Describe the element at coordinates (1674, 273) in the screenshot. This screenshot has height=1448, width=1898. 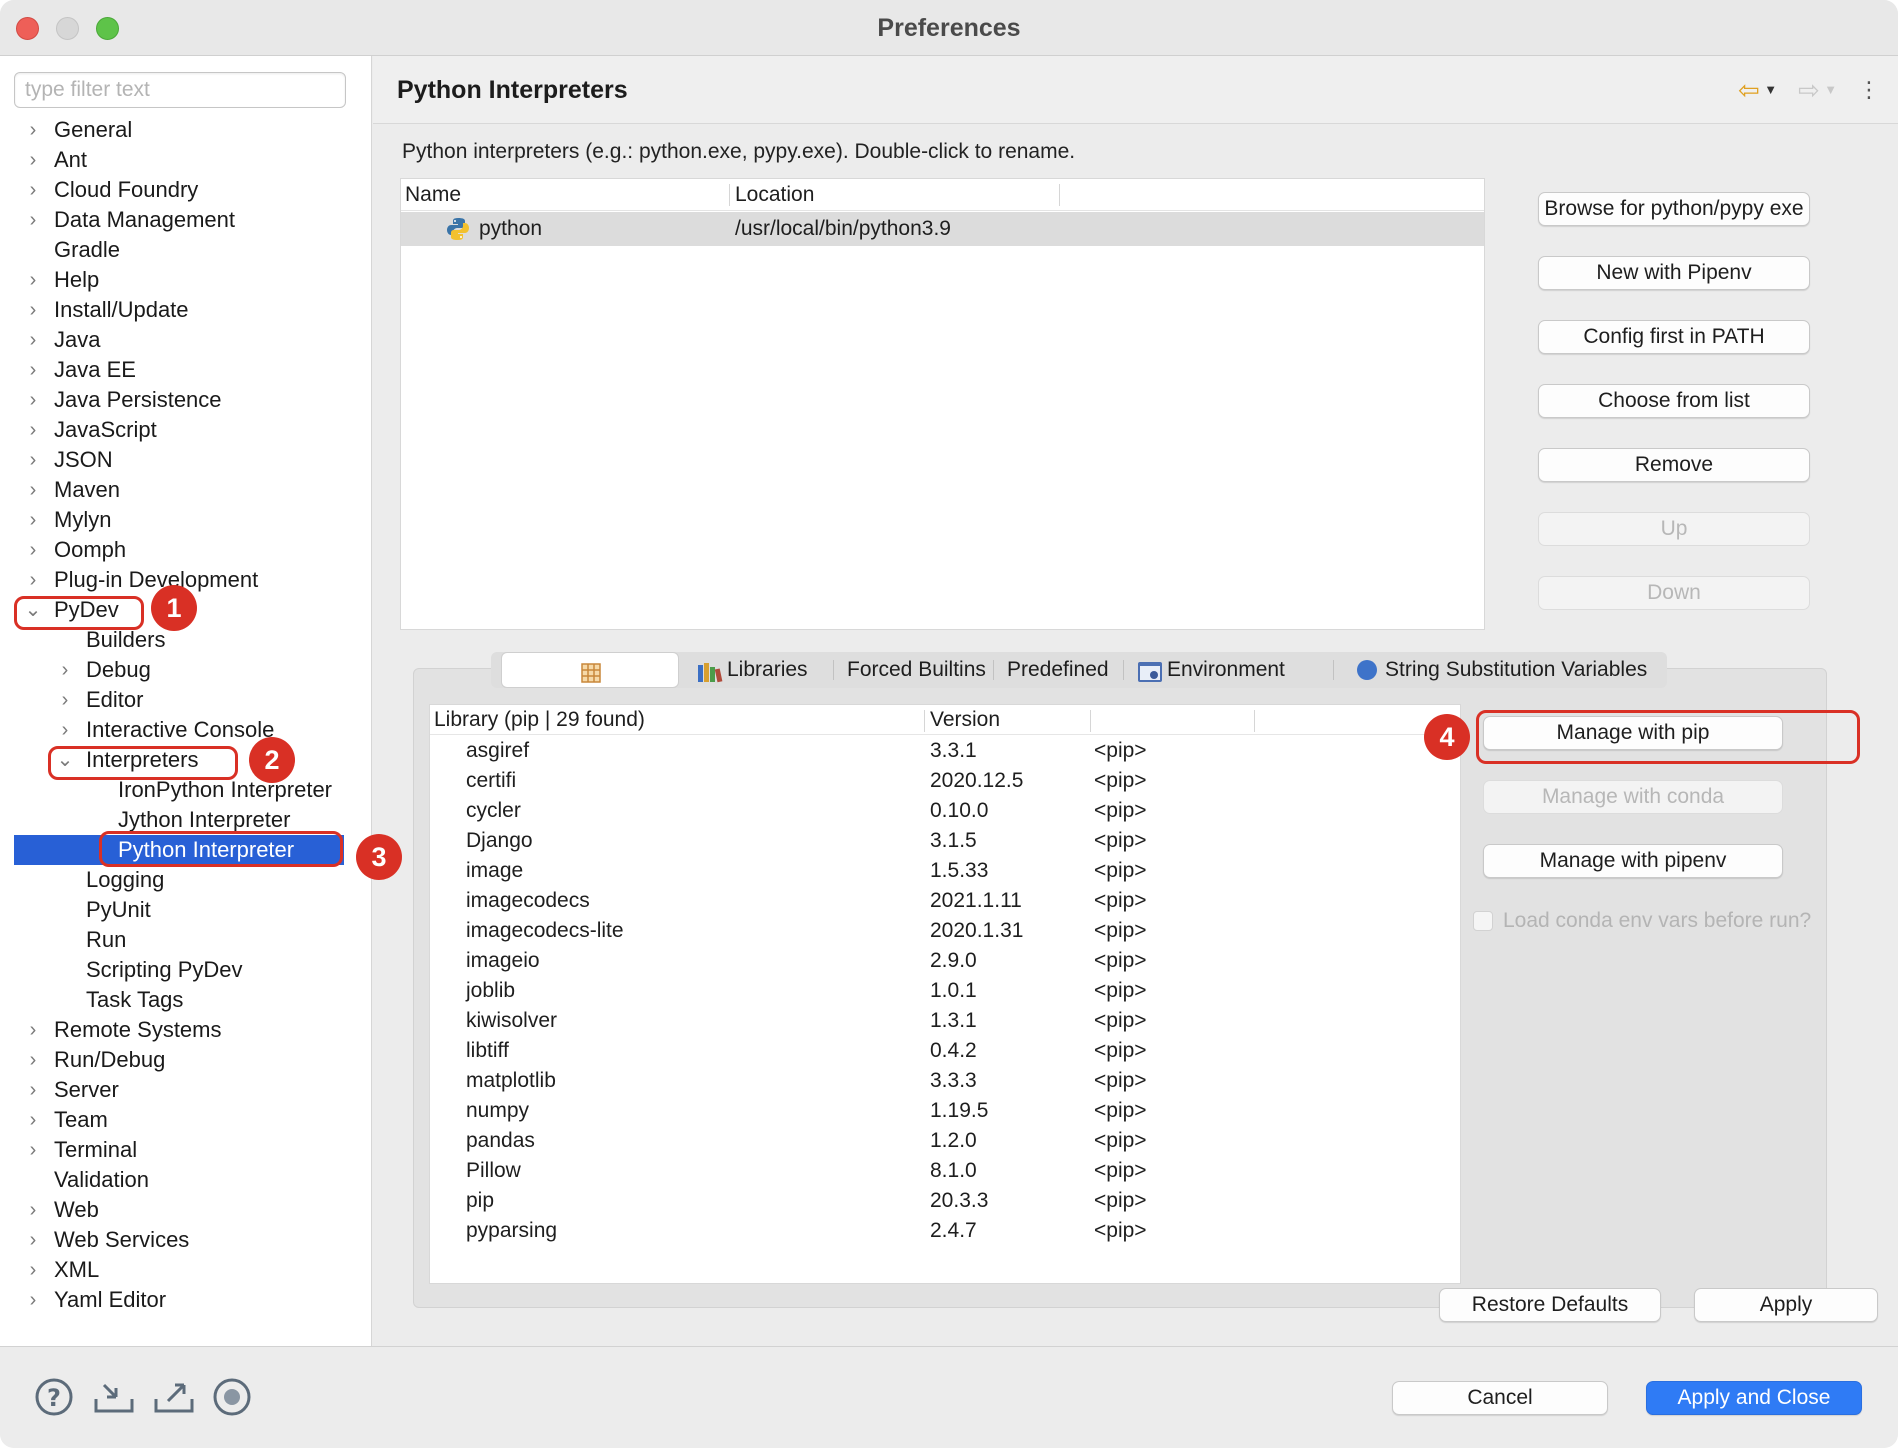
I see `new-with-pipenv-button: New with Pipenv` at that location.